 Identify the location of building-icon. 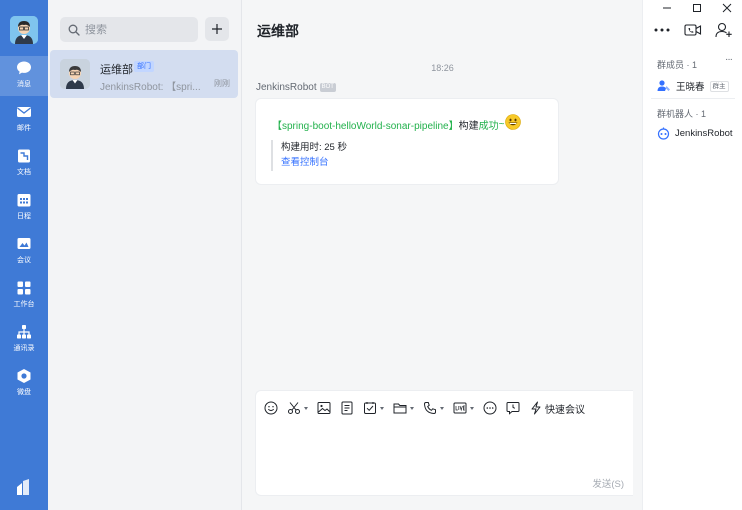
(23, 487).